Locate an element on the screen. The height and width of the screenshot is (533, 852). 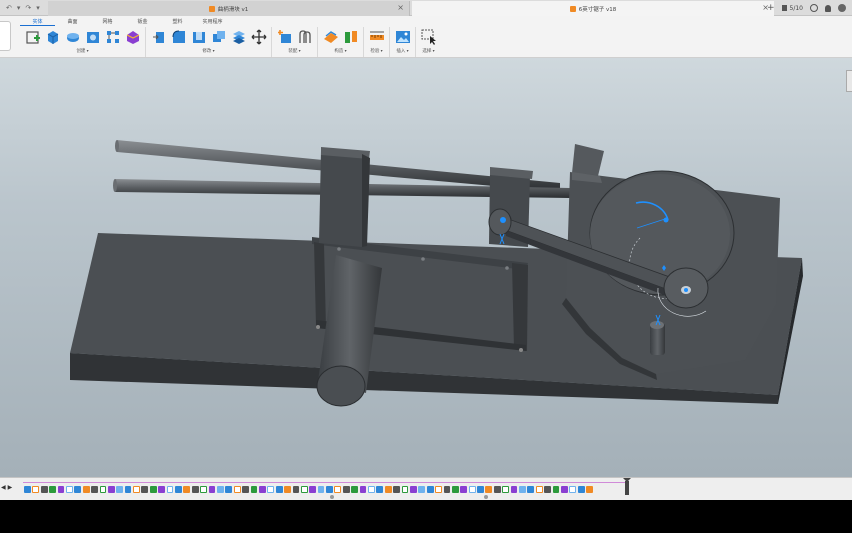
motor-cylinder is located at coordinates (657, 338).